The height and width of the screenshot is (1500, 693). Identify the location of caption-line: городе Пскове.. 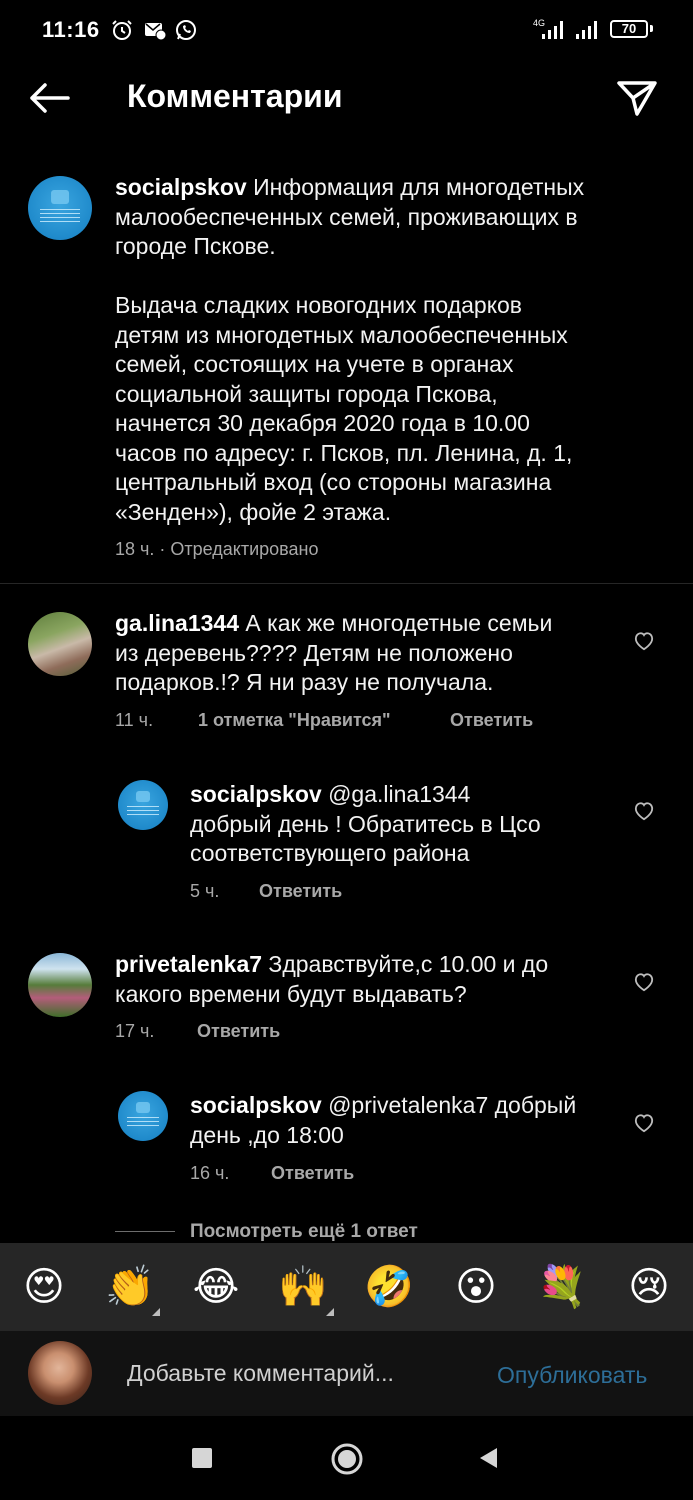
(195, 246).